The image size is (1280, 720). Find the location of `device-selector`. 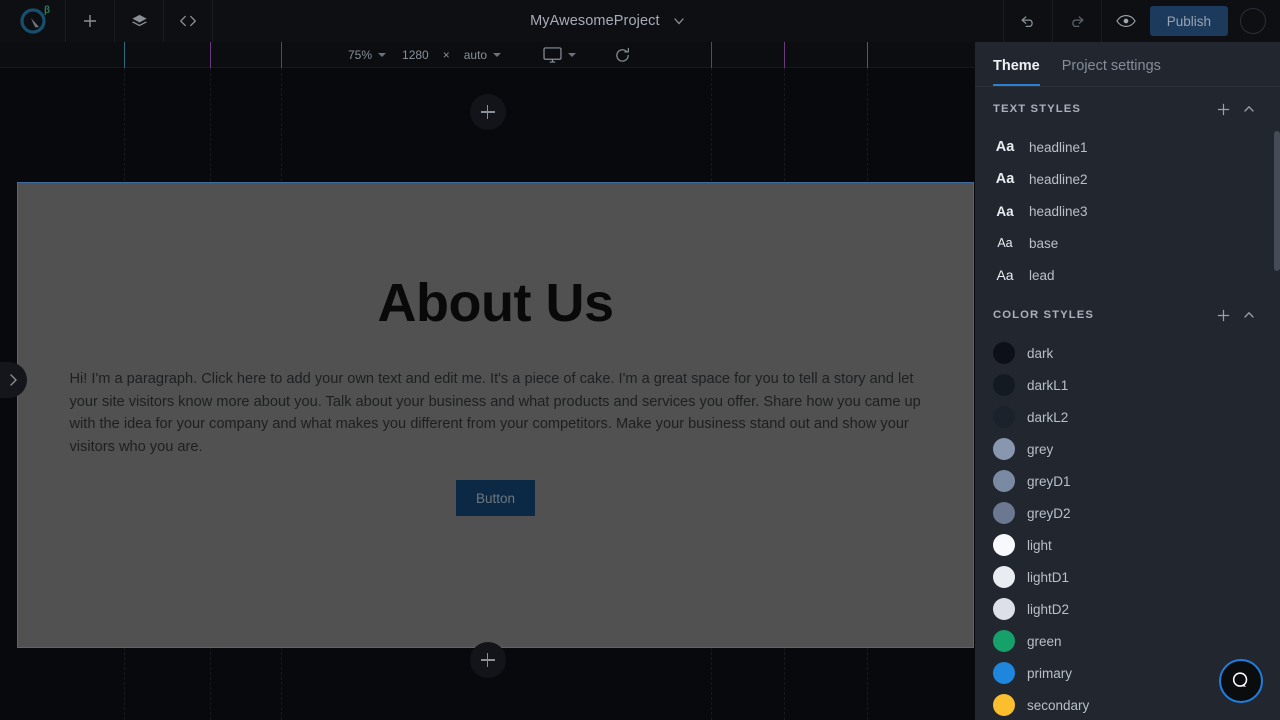

device-selector is located at coordinates (559, 55).